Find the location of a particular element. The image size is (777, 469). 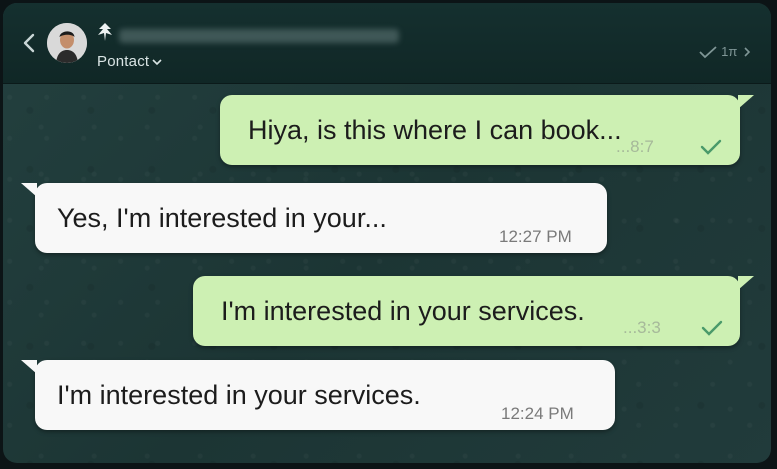

header-status: 1π is located at coordinates (724, 51).